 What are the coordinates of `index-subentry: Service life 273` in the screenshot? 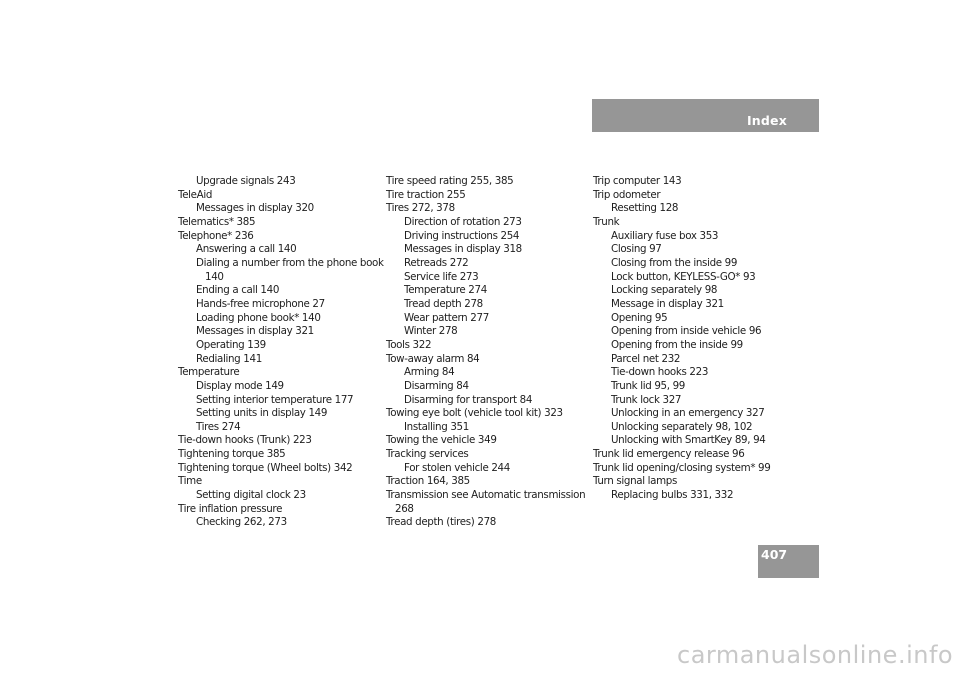 It's located at (441, 276).